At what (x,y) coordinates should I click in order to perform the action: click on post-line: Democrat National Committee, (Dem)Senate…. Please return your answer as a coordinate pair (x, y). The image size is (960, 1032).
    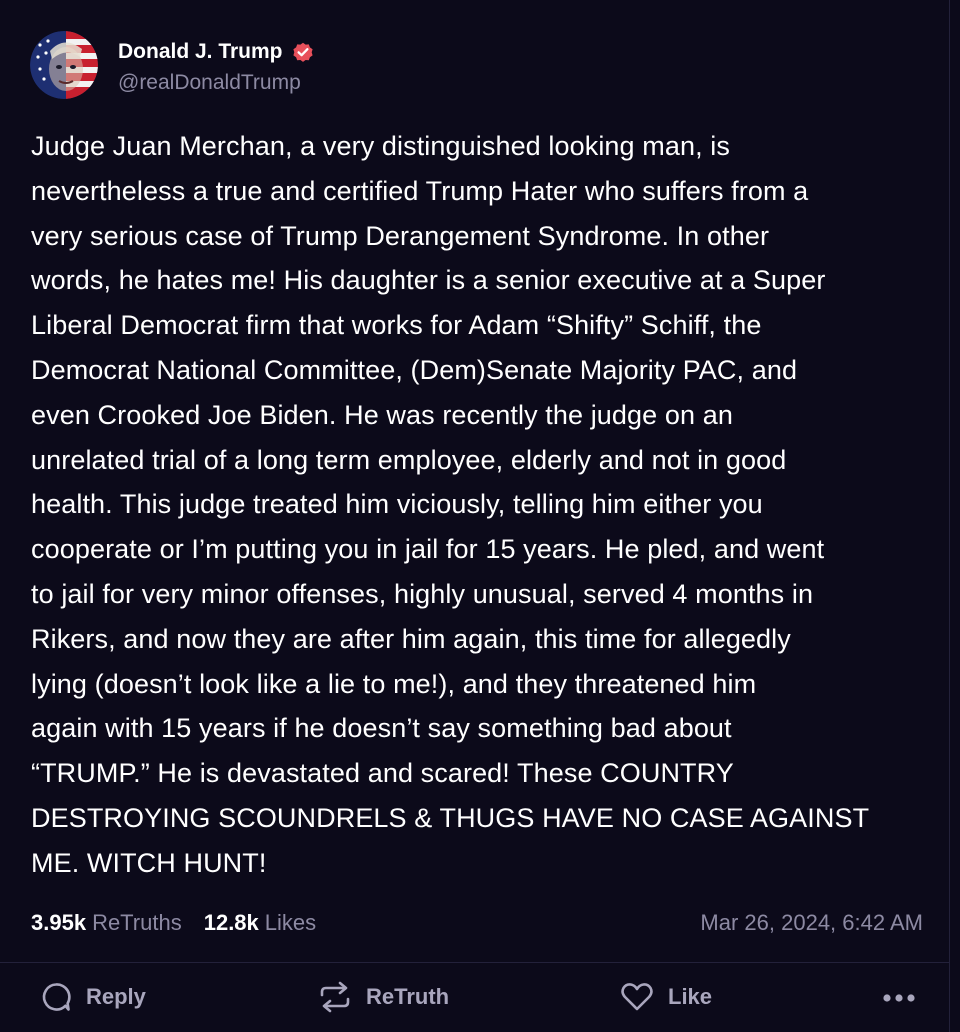
    Looking at the image, I should click on (414, 369).